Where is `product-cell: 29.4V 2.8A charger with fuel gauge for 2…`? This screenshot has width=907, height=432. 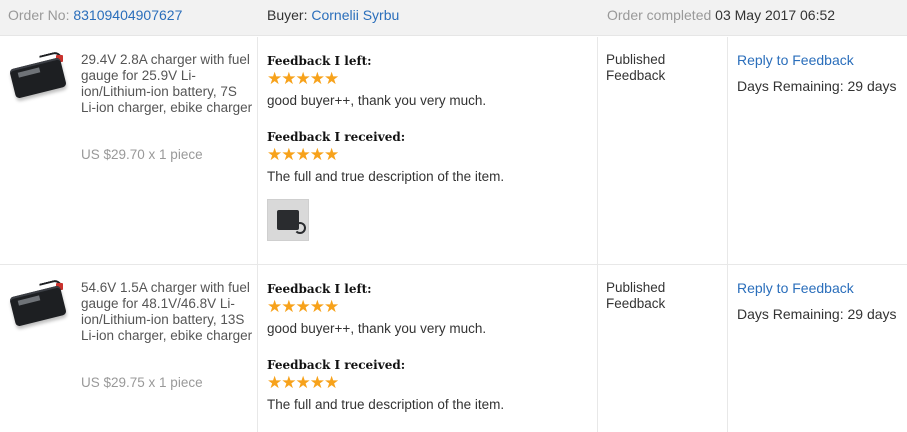 product-cell: 29.4V 2.8A charger with fuel gauge for 2… is located at coordinates (129, 150).